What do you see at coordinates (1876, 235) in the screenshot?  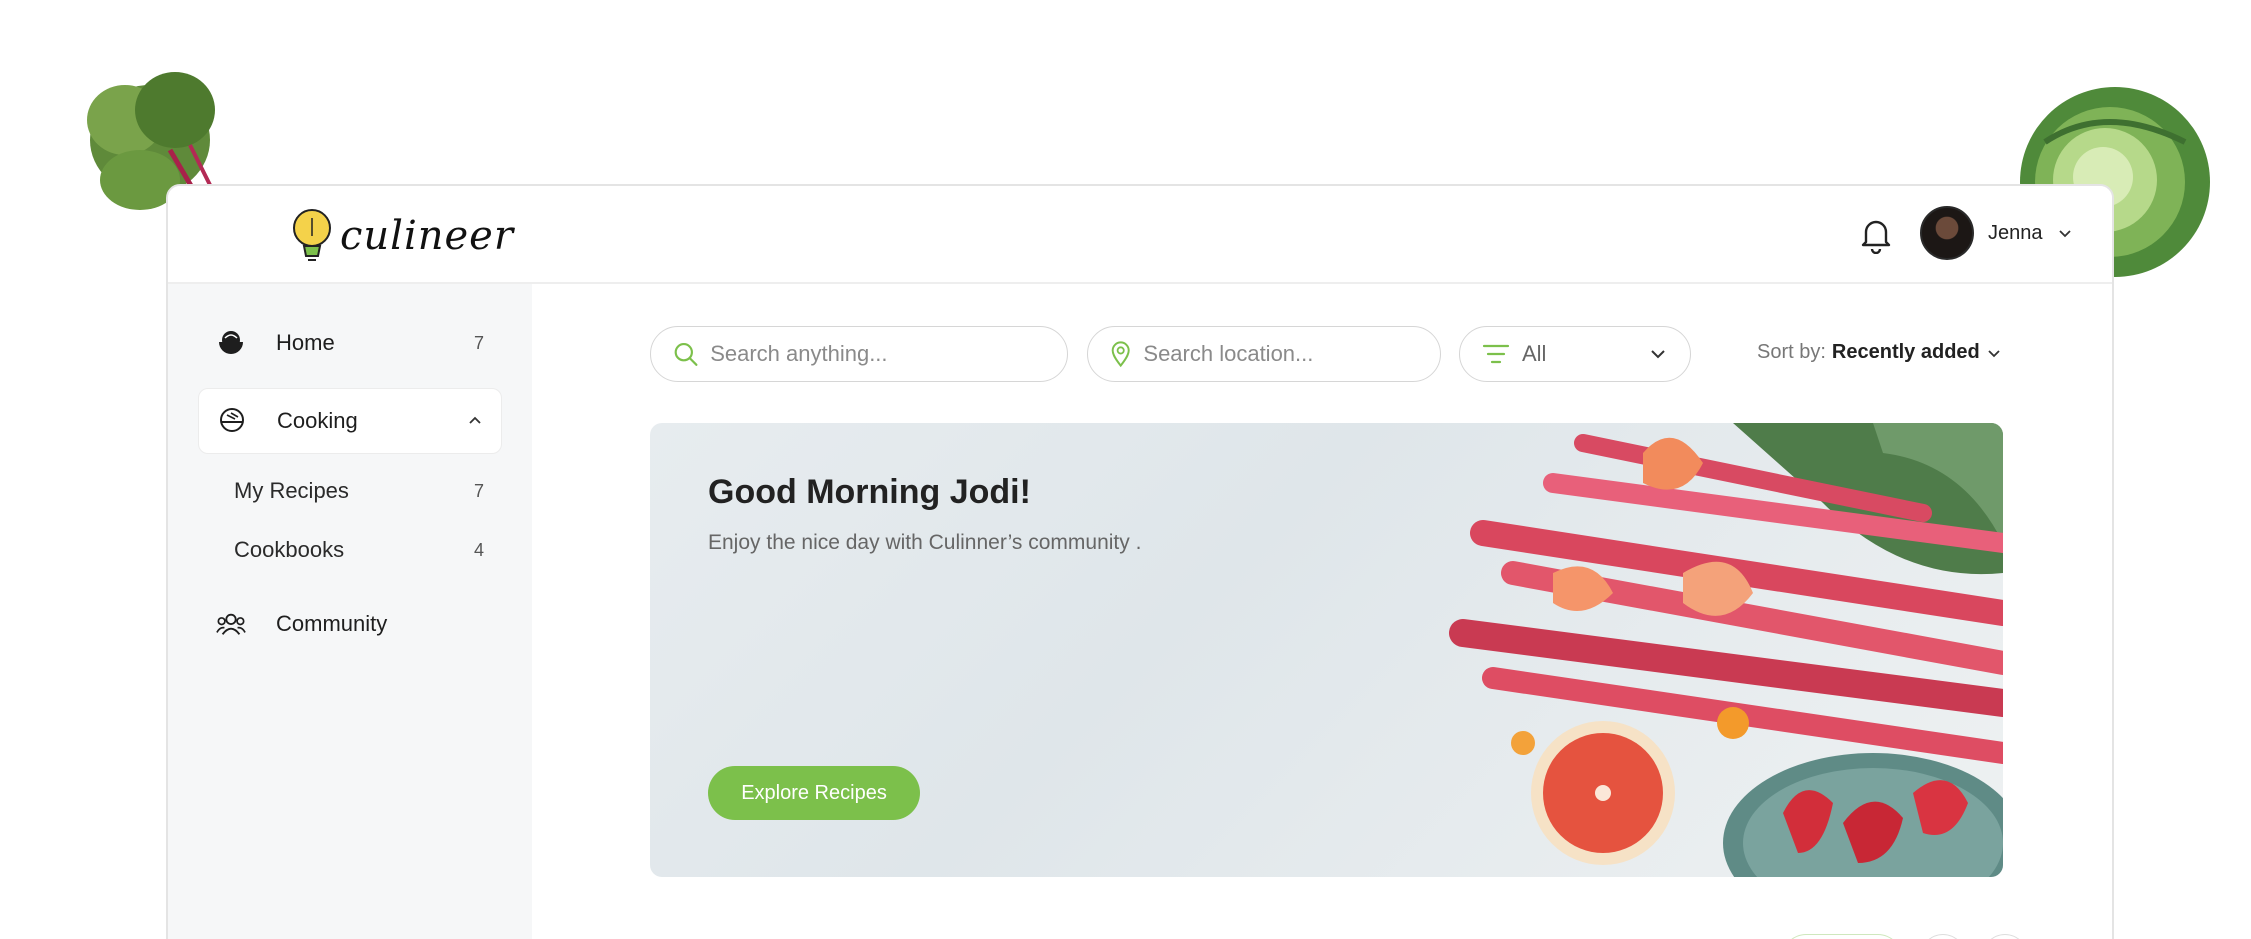 I see `bell-icon` at bounding box center [1876, 235].